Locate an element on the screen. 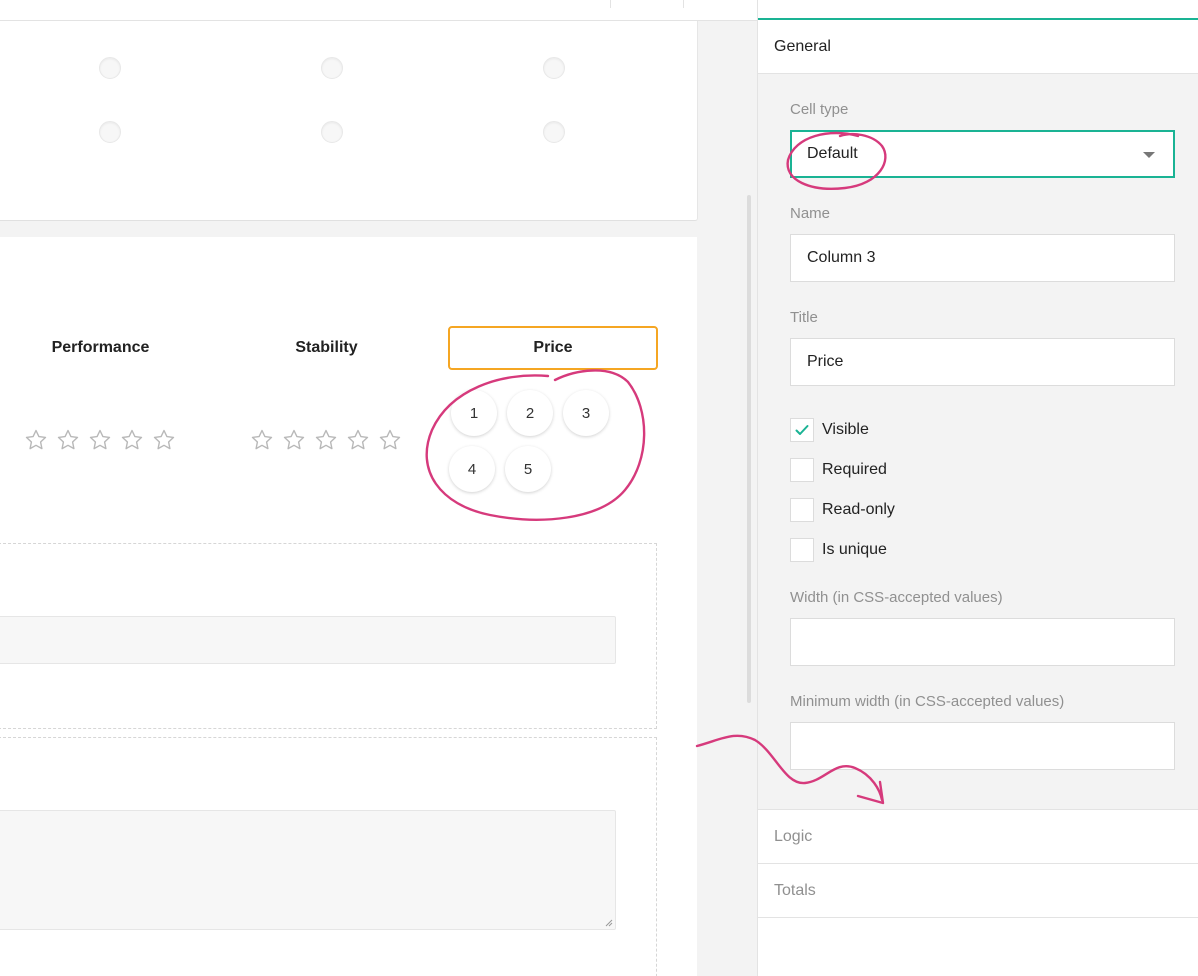  check-icon is located at coordinates (802, 430).